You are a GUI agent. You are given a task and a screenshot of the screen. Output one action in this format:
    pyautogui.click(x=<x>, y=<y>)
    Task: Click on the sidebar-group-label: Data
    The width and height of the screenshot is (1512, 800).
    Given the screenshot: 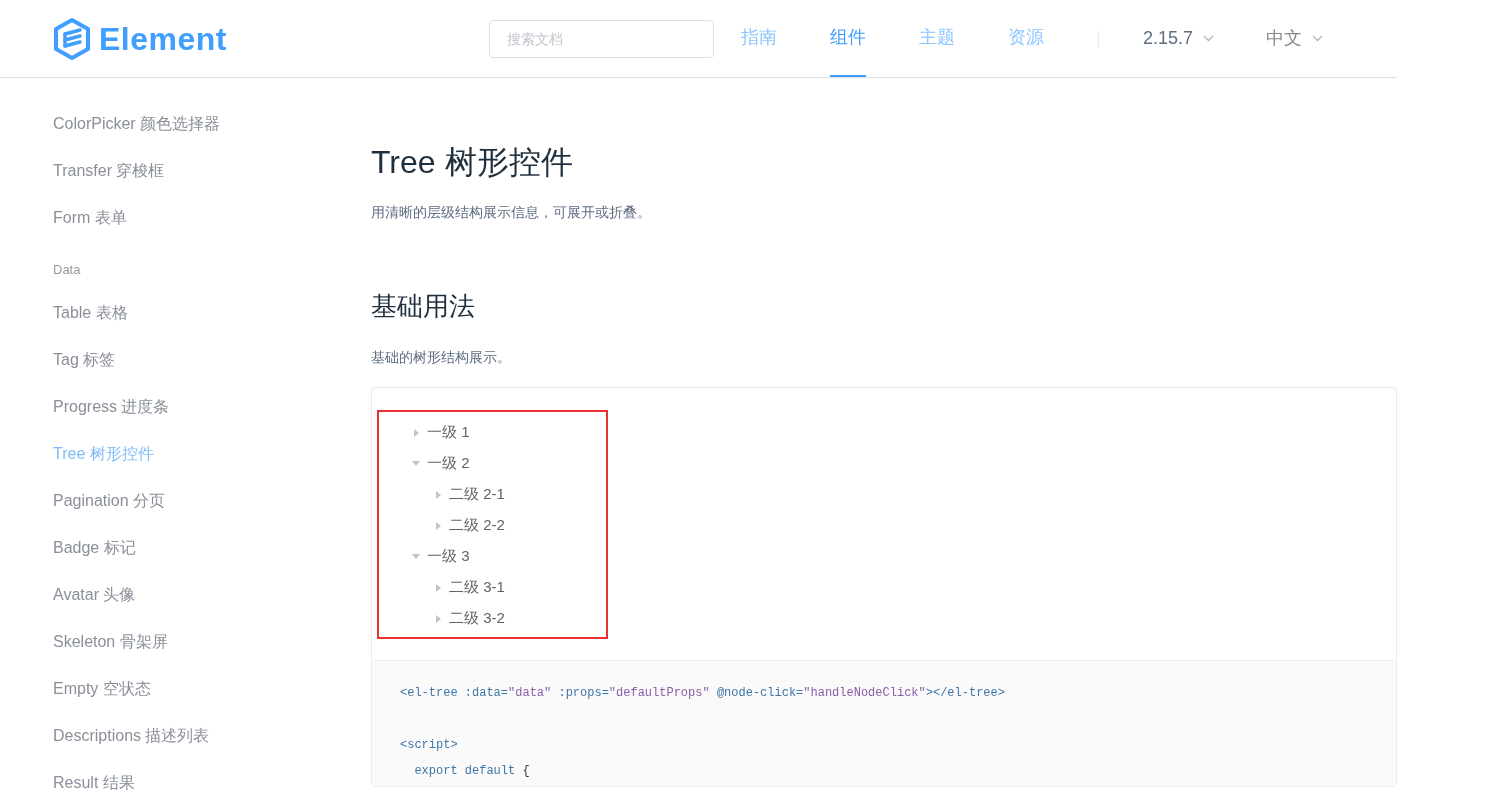 What is the action you would take?
    pyautogui.click(x=67, y=270)
    